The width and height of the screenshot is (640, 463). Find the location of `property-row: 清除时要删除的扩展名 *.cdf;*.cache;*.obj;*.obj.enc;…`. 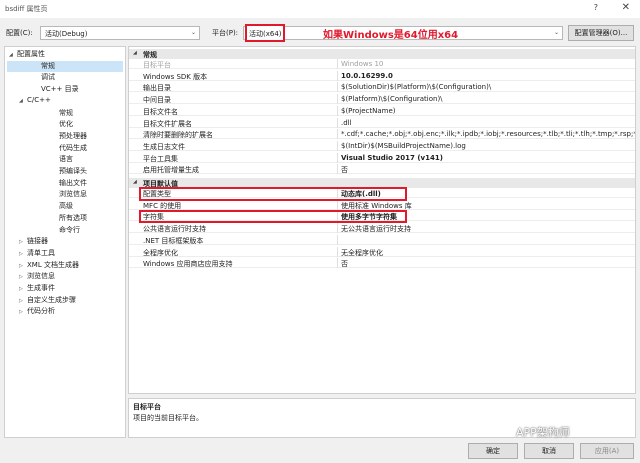

property-row: 清除时要删除的扩展名 *.cdf;*.cache;*.obj;*.obj.enc;… is located at coordinates (382, 134).